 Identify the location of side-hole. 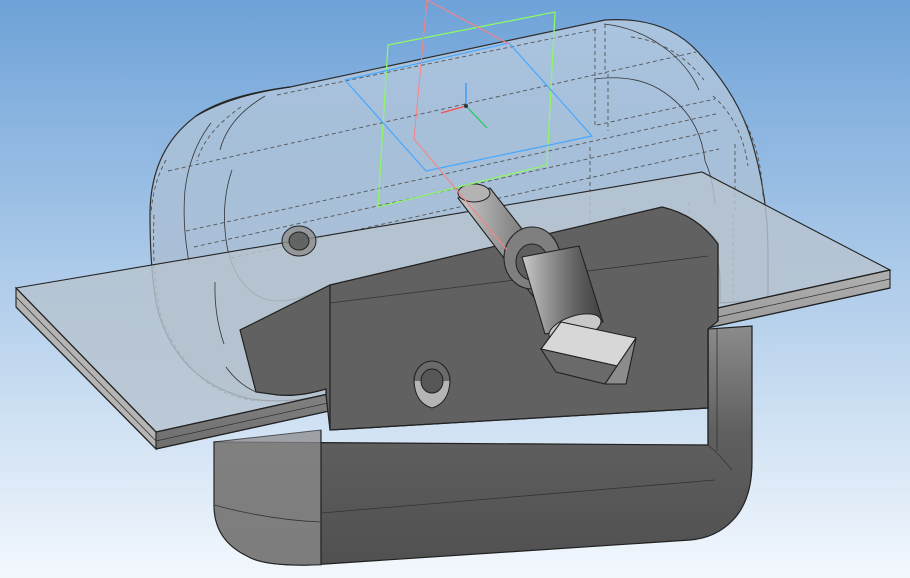
(299, 241).